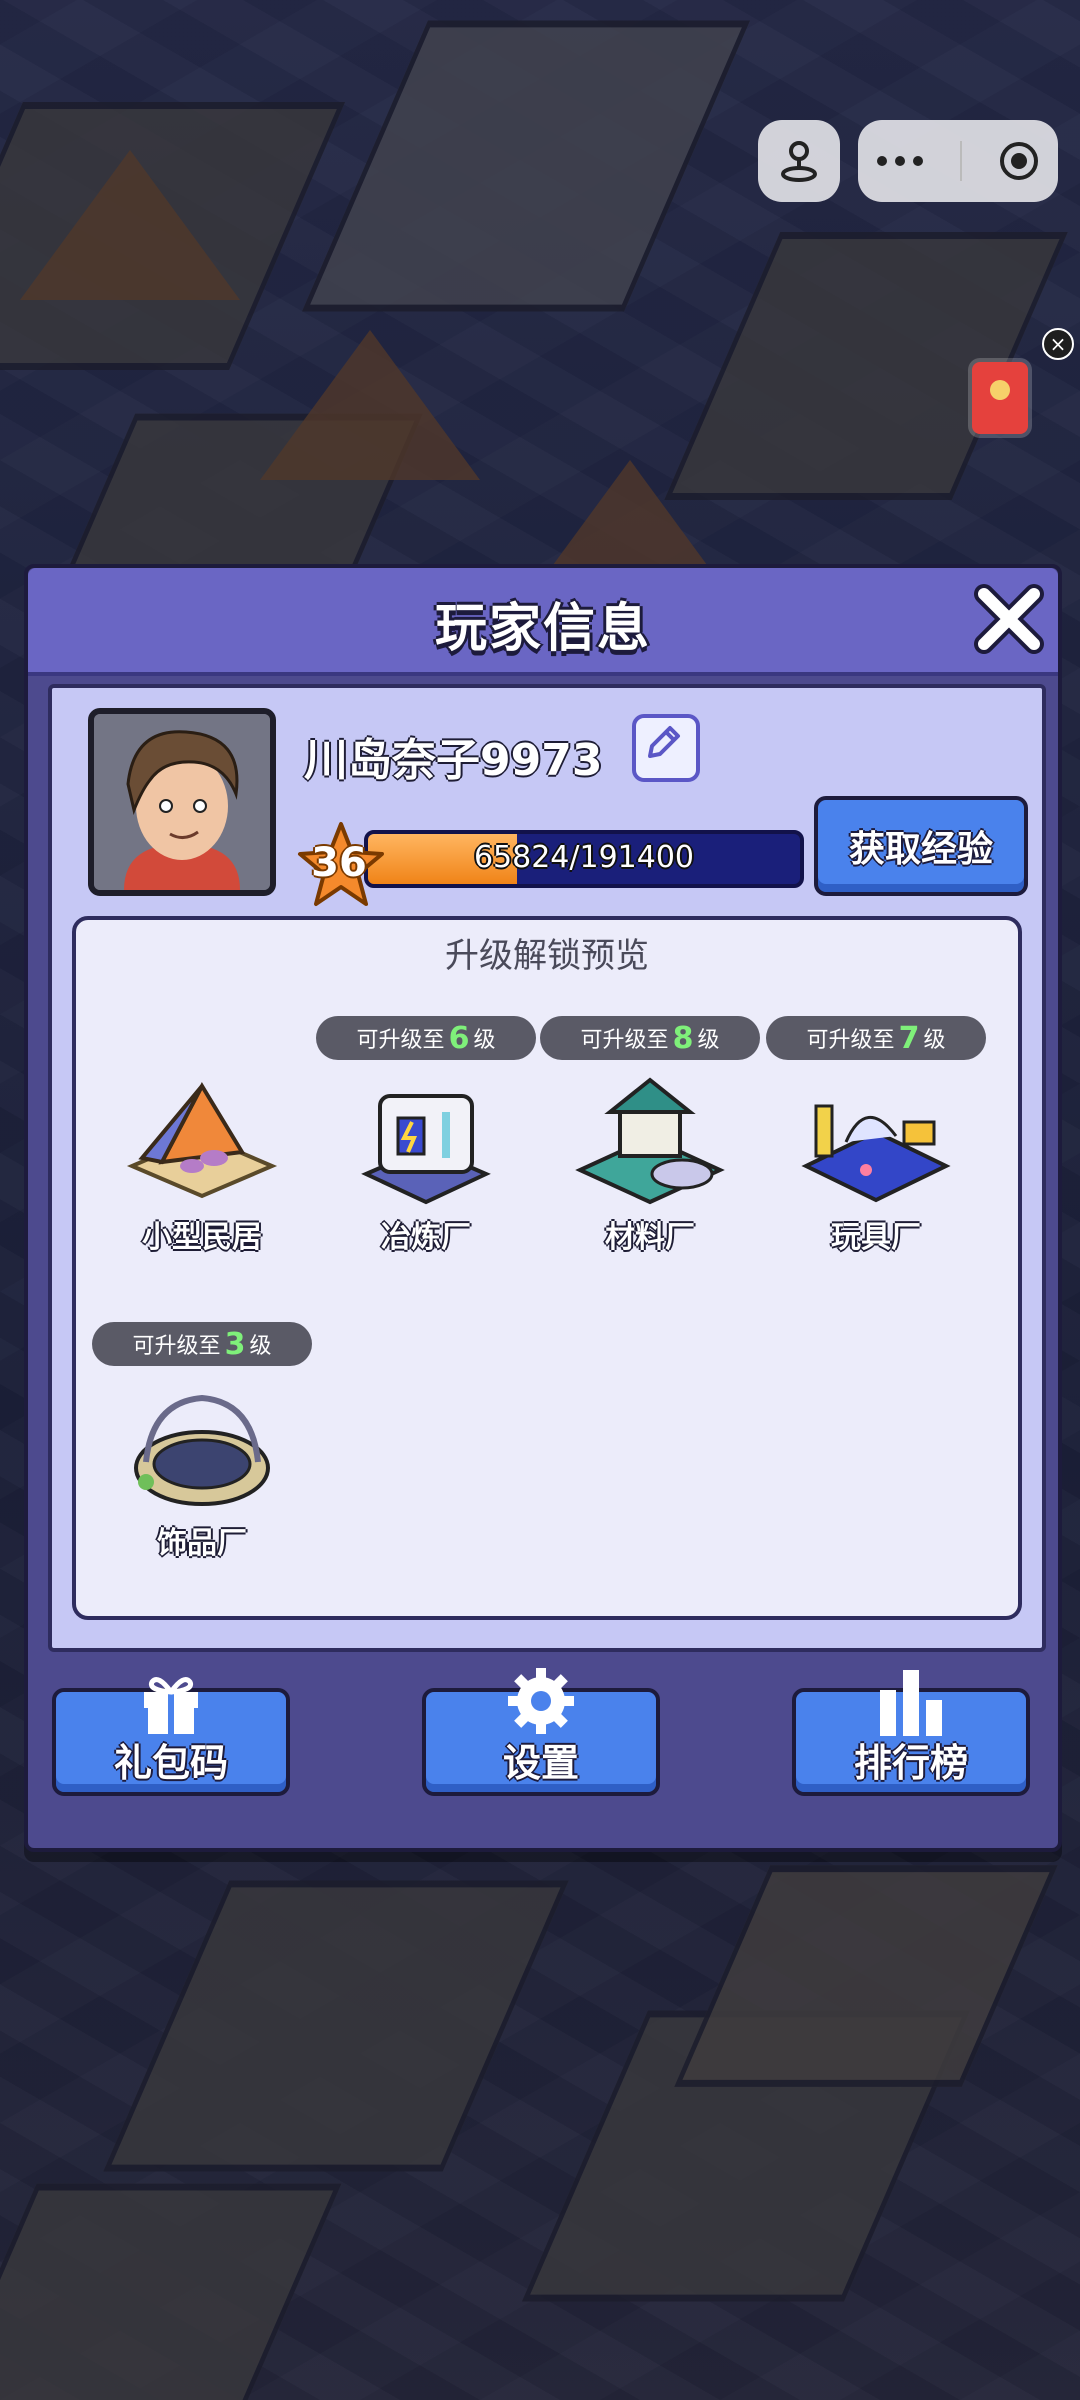  I want to click on bar-chart-icon, so click(911, 1703).